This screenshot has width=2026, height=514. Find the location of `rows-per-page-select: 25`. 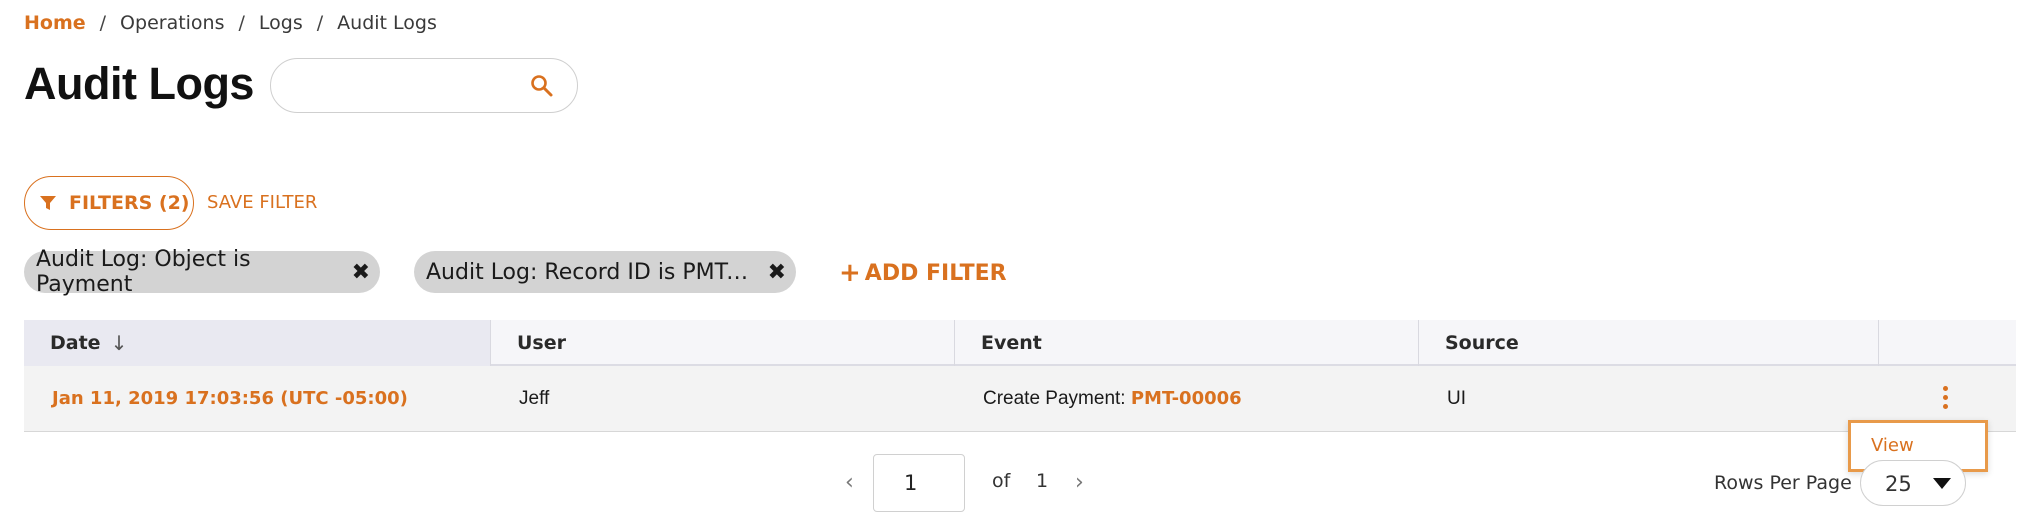

rows-per-page-select: 25 is located at coordinates (1913, 483).